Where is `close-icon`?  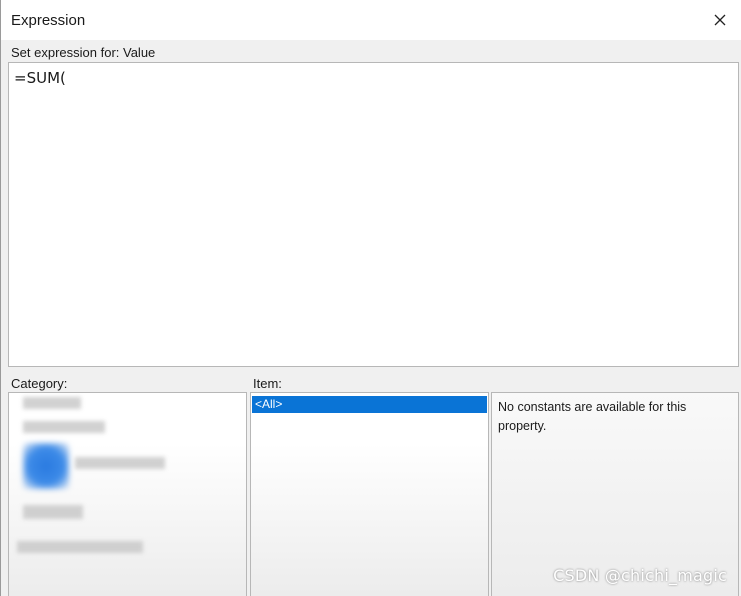
close-icon is located at coordinates (720, 20).